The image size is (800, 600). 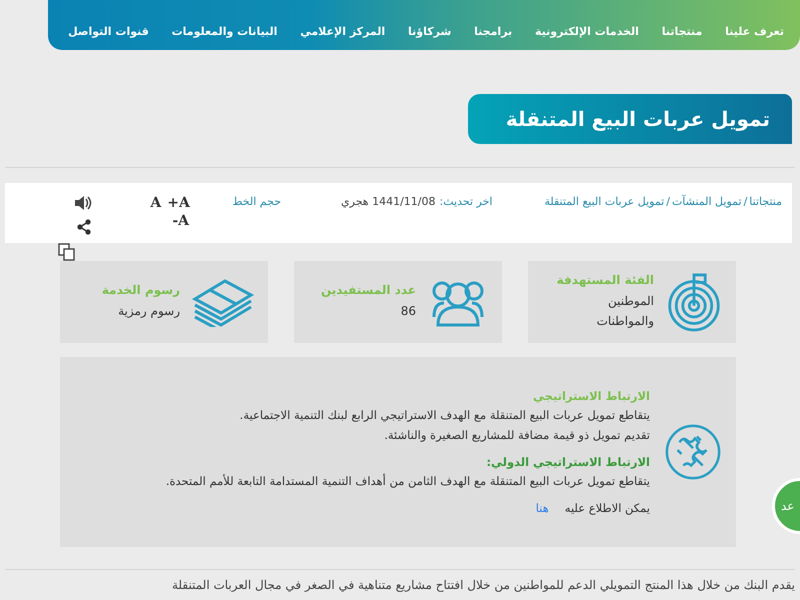 I want to click on nav-link: الخدمات الإلكترونية, so click(x=586, y=31).